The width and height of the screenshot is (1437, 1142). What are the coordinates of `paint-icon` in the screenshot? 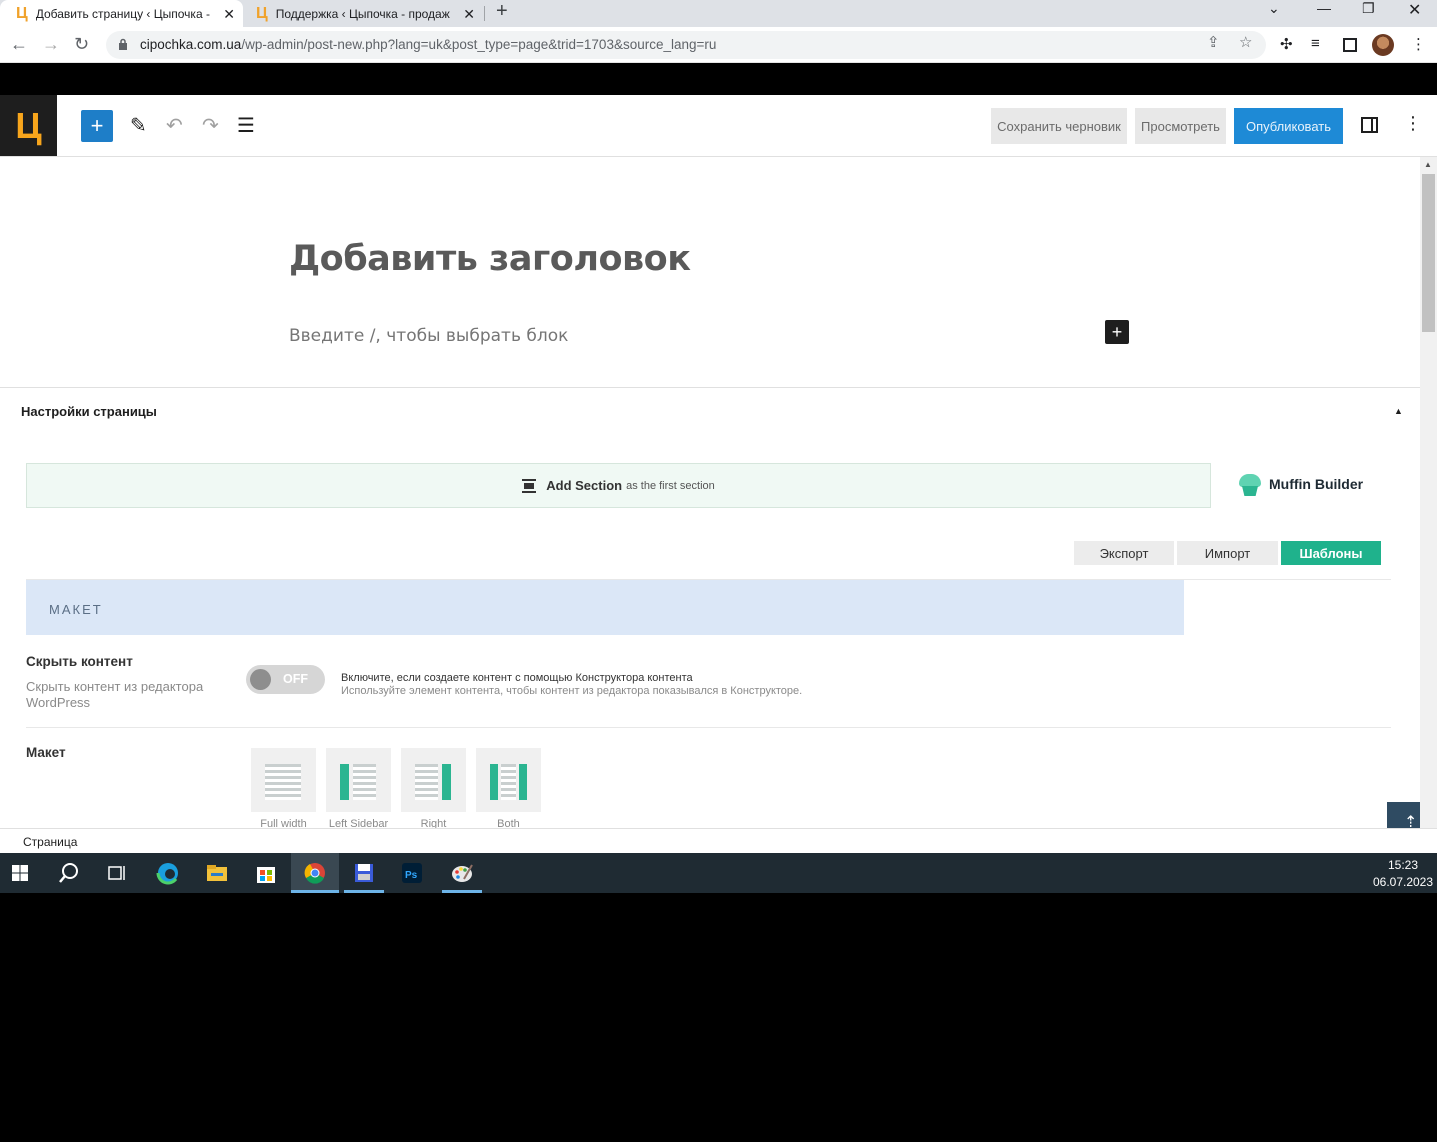 It's located at (462, 873).